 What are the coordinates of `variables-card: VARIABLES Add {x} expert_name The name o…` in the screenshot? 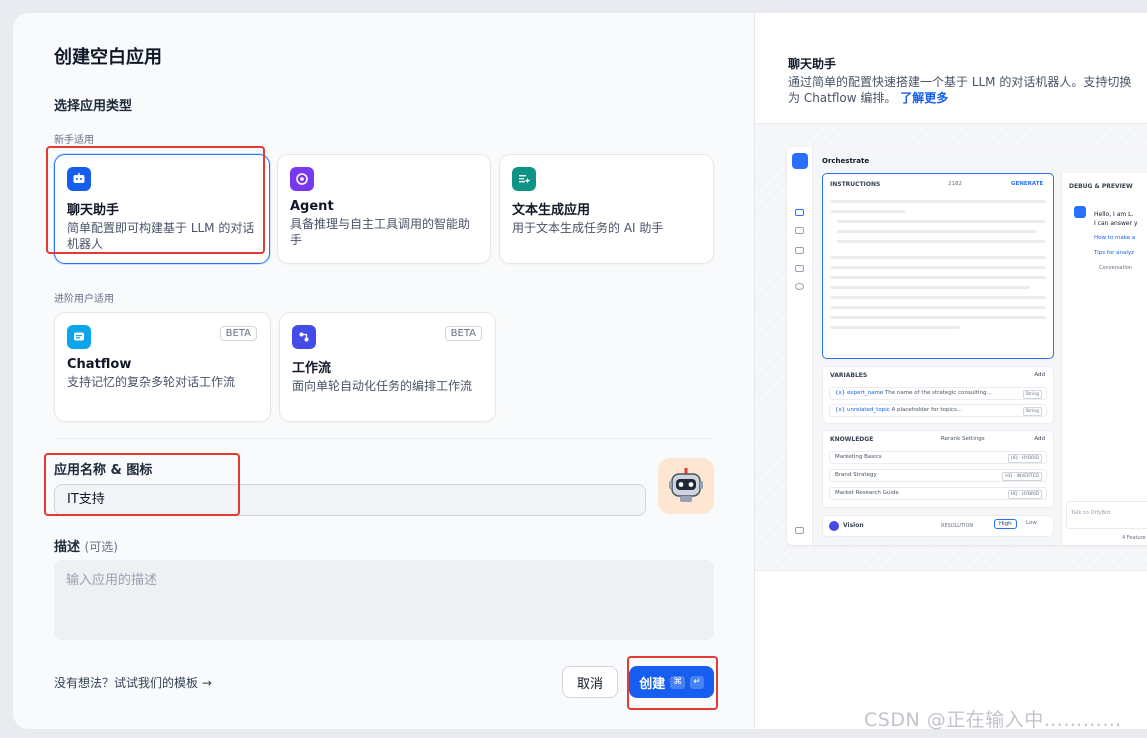 It's located at (938, 395).